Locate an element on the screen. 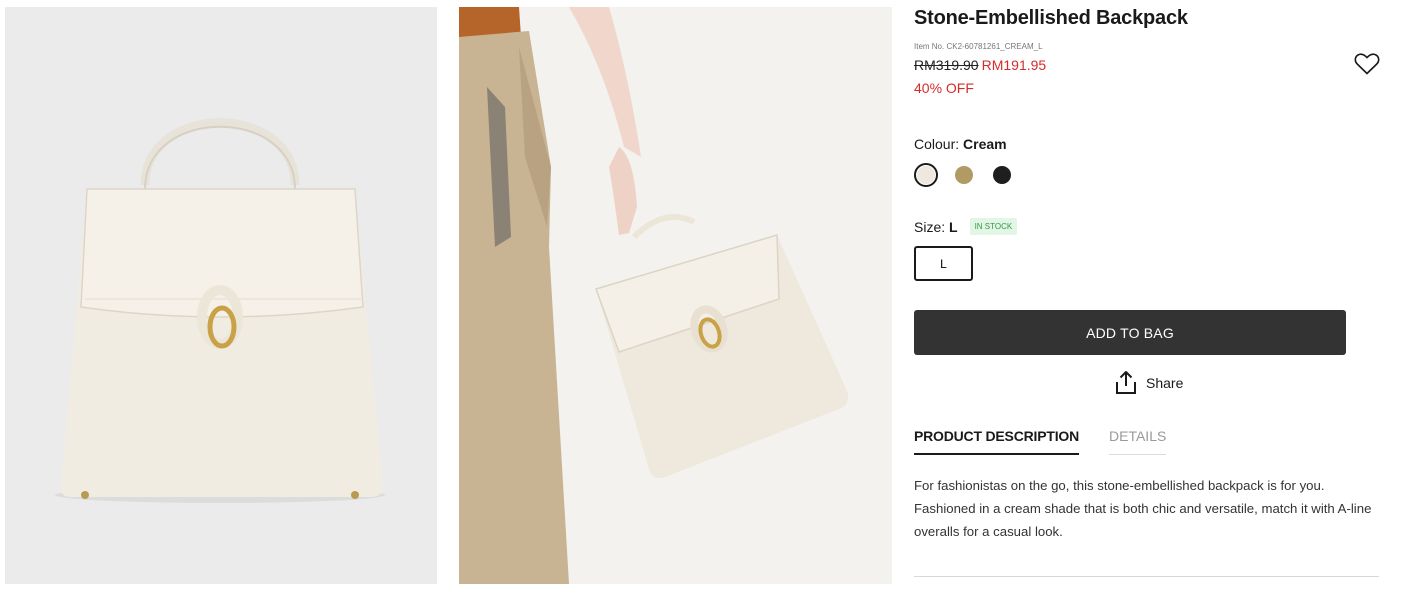 This screenshot has height=589, width=1413. swatch-tan-dot is located at coordinates (964, 175).